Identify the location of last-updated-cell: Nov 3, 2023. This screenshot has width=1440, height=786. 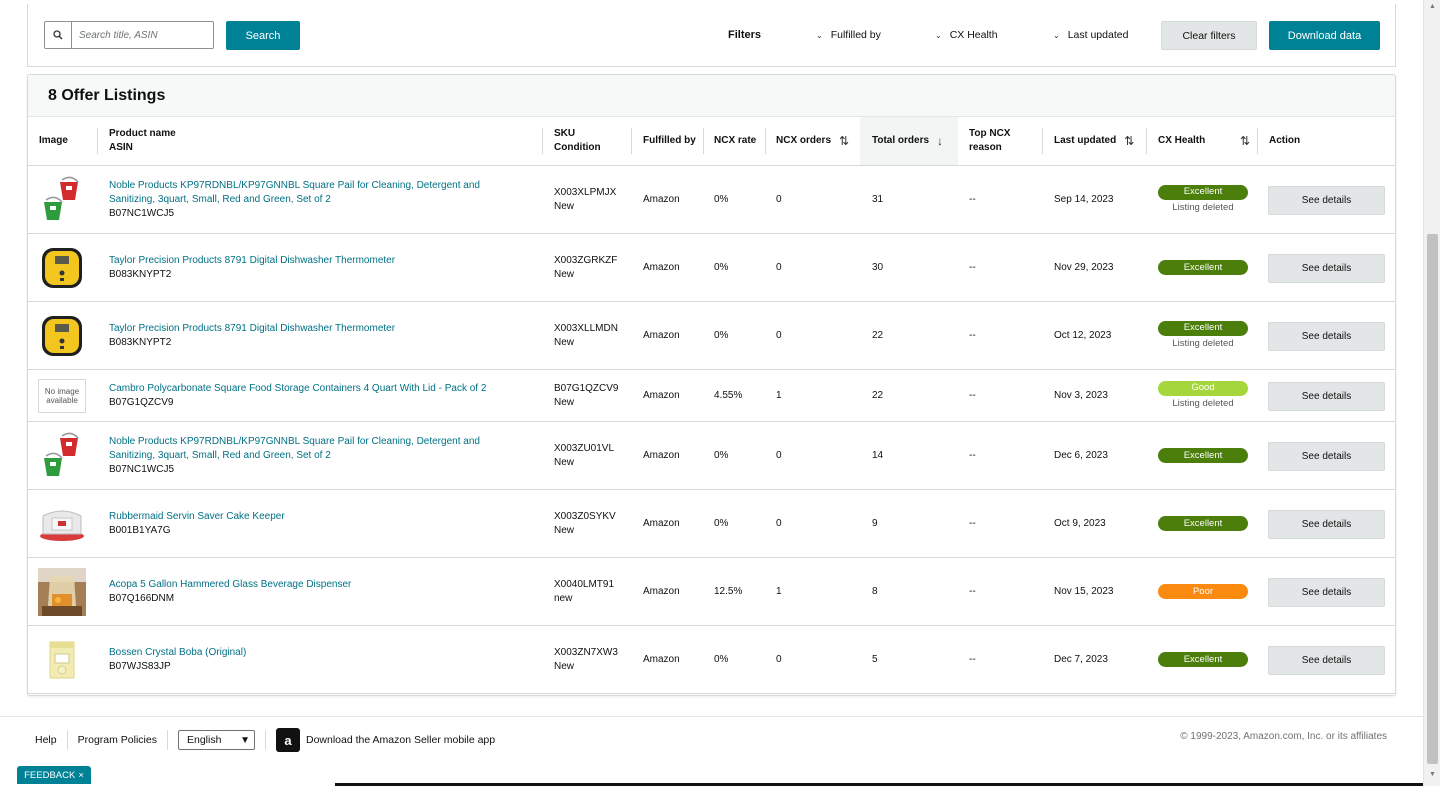
(1081, 395).